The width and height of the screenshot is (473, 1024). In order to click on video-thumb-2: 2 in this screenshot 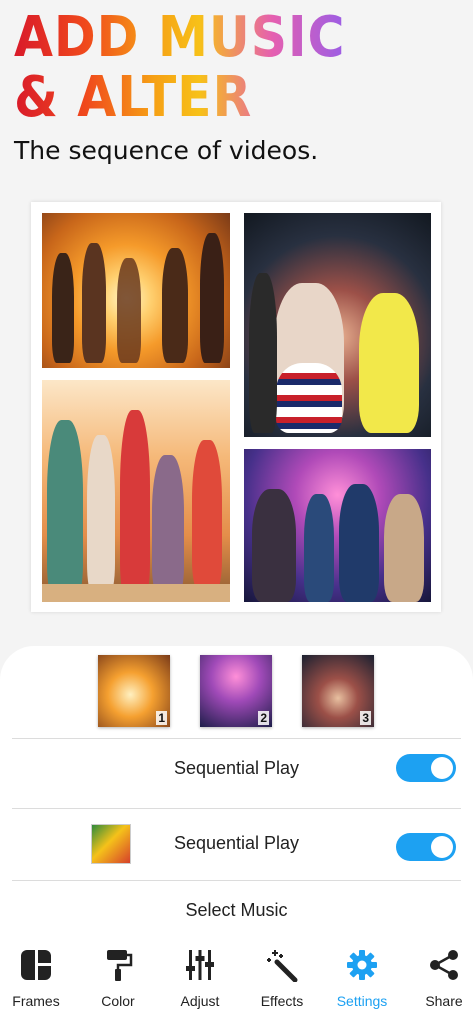, I will do `click(236, 691)`.